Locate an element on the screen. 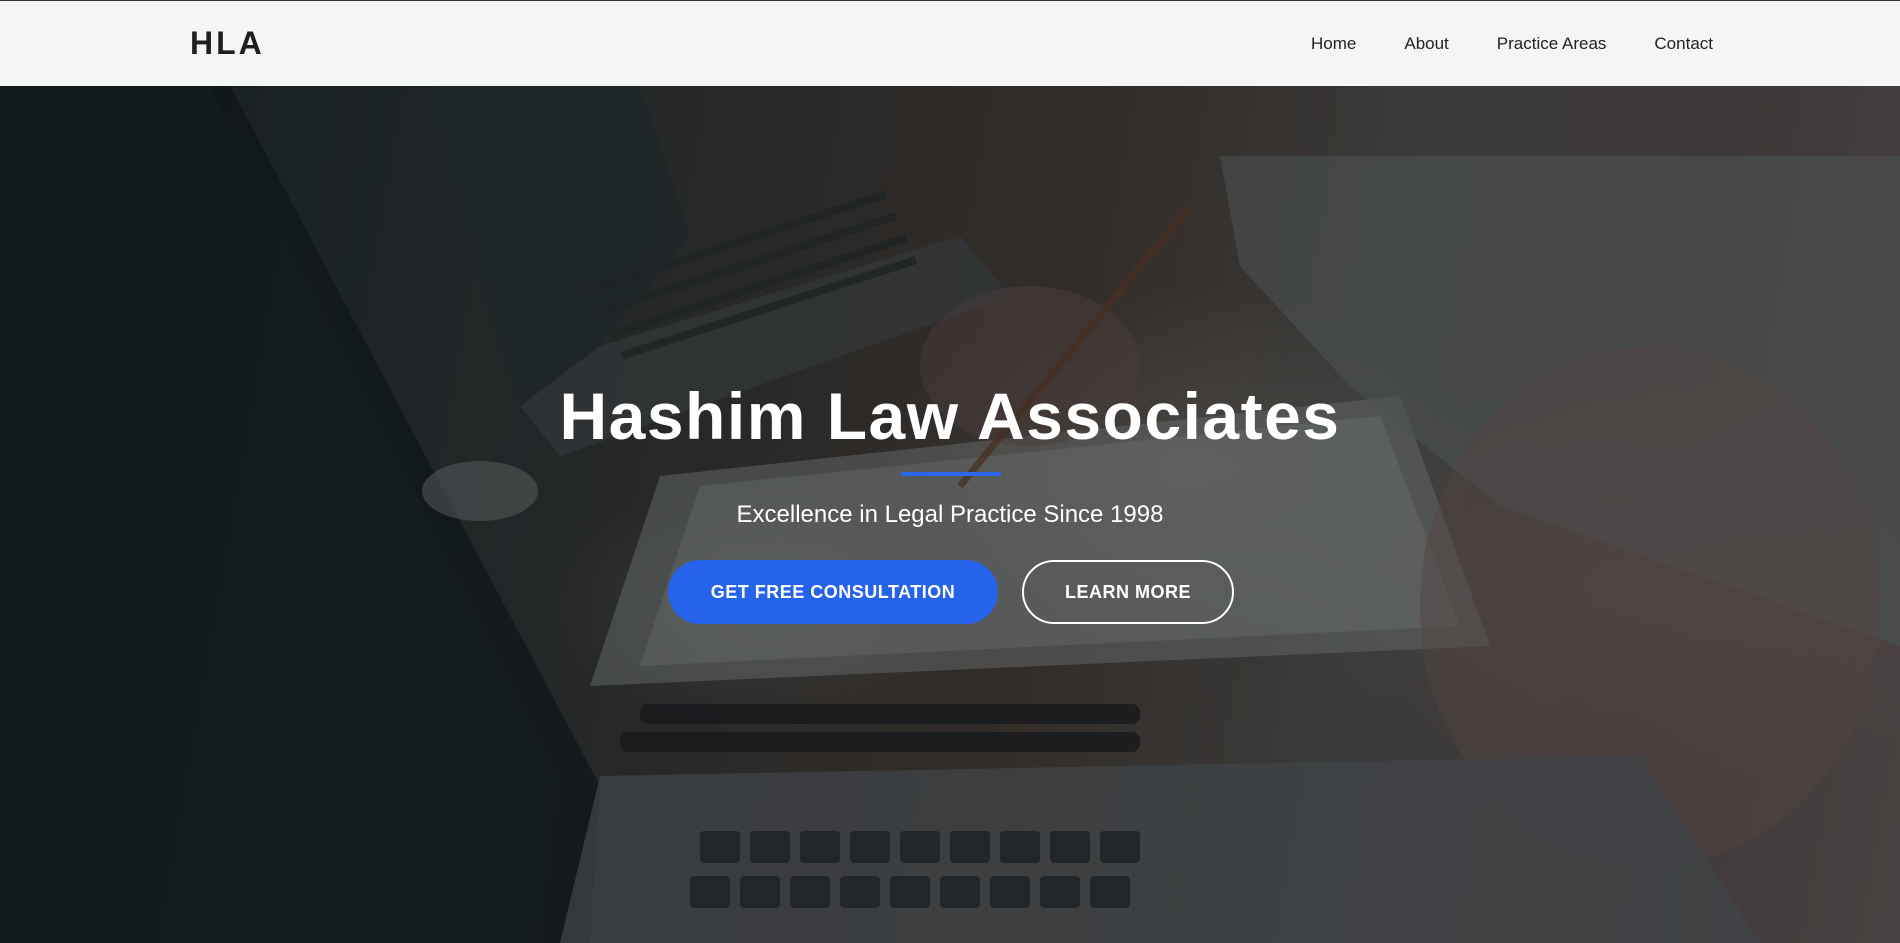  nav-link-practice-areas: Practice Areas is located at coordinates (1552, 44).